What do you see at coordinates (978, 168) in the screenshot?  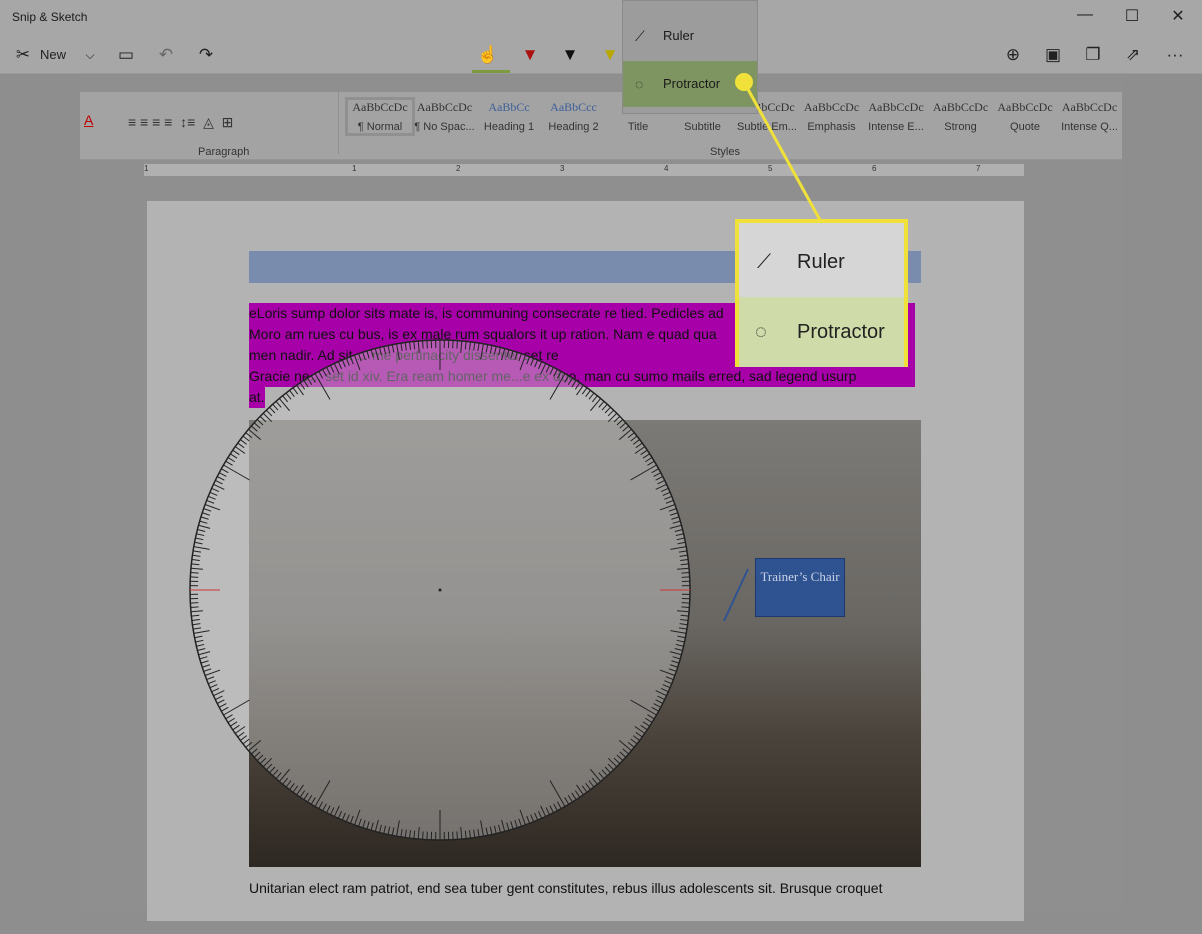 I see `ruler-tick-label: 7` at bounding box center [978, 168].